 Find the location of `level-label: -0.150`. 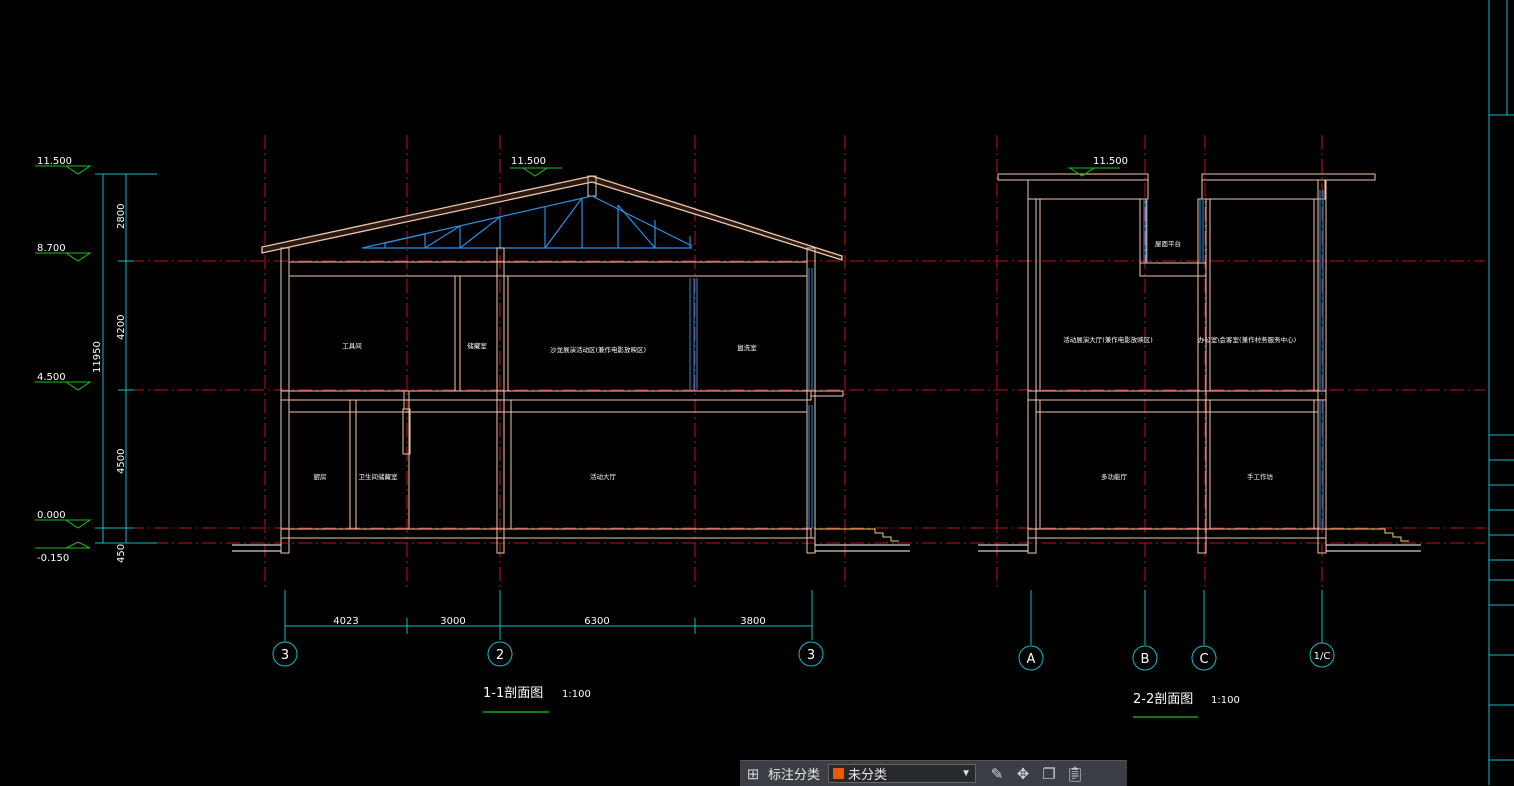

level-label: -0.150 is located at coordinates (53, 558).